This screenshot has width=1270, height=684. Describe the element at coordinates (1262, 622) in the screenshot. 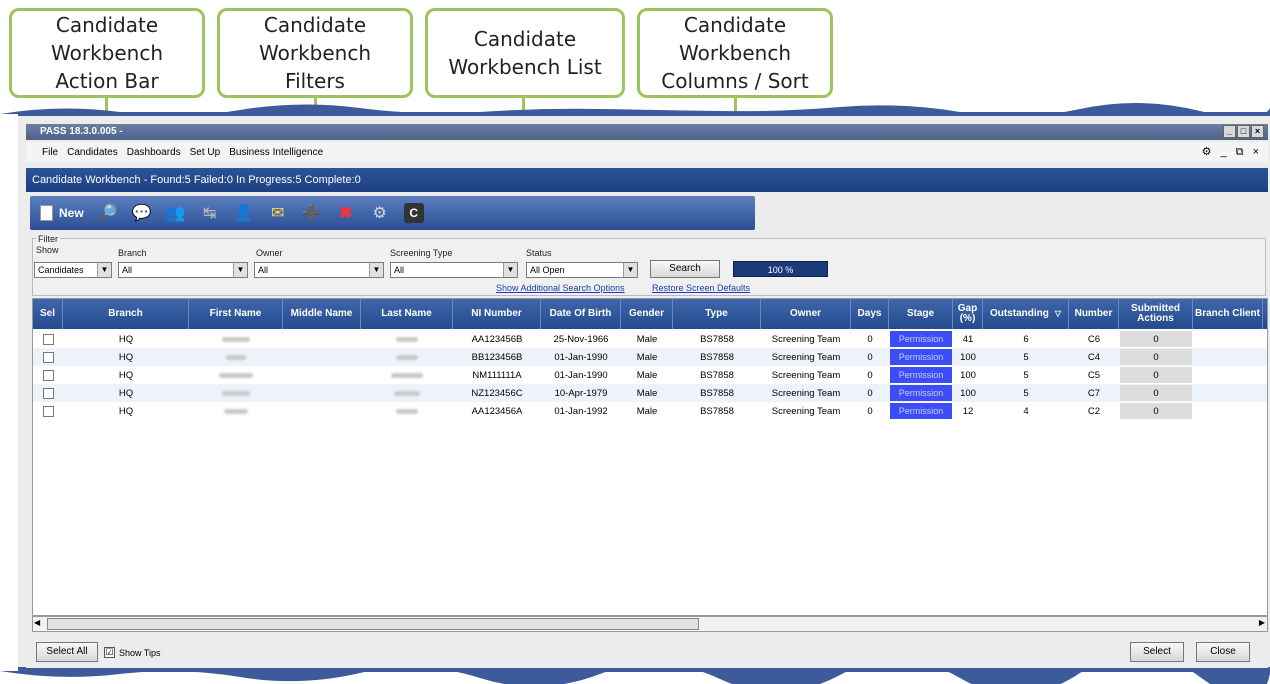

I see `scroll-right-icon: ▶` at that location.